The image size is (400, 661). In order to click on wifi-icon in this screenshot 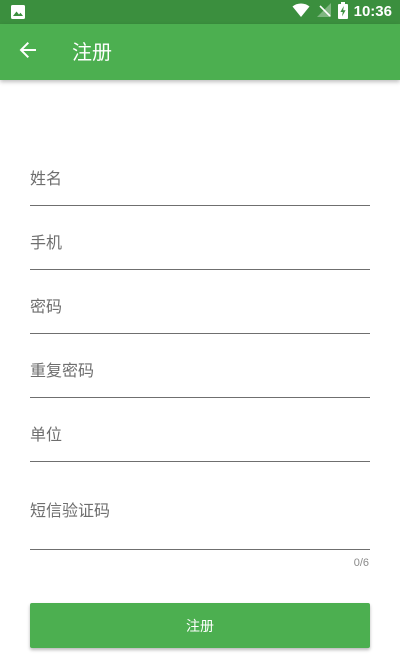, I will do `click(301, 12)`.